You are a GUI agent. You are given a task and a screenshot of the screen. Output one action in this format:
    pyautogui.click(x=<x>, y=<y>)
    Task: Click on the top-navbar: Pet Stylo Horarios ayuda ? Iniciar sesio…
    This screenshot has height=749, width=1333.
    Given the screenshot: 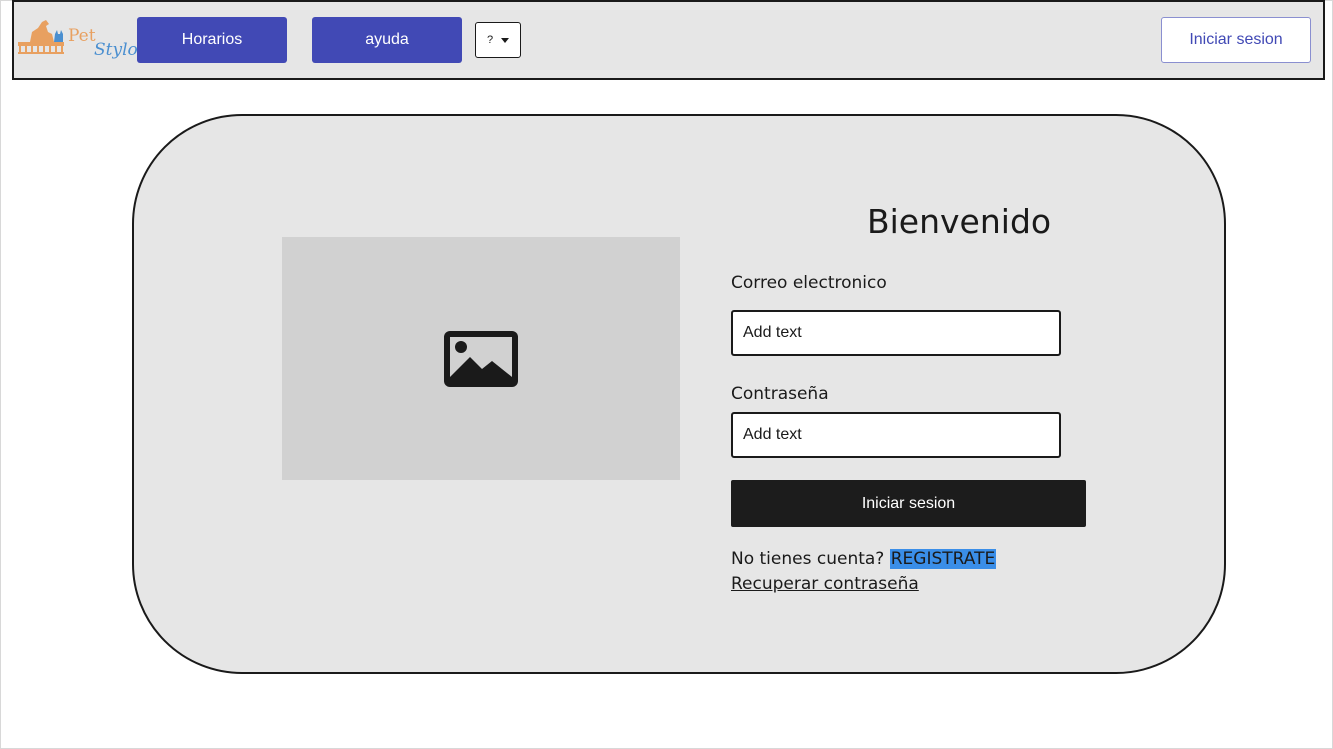 What is the action you would take?
    pyautogui.click(x=668, y=40)
    